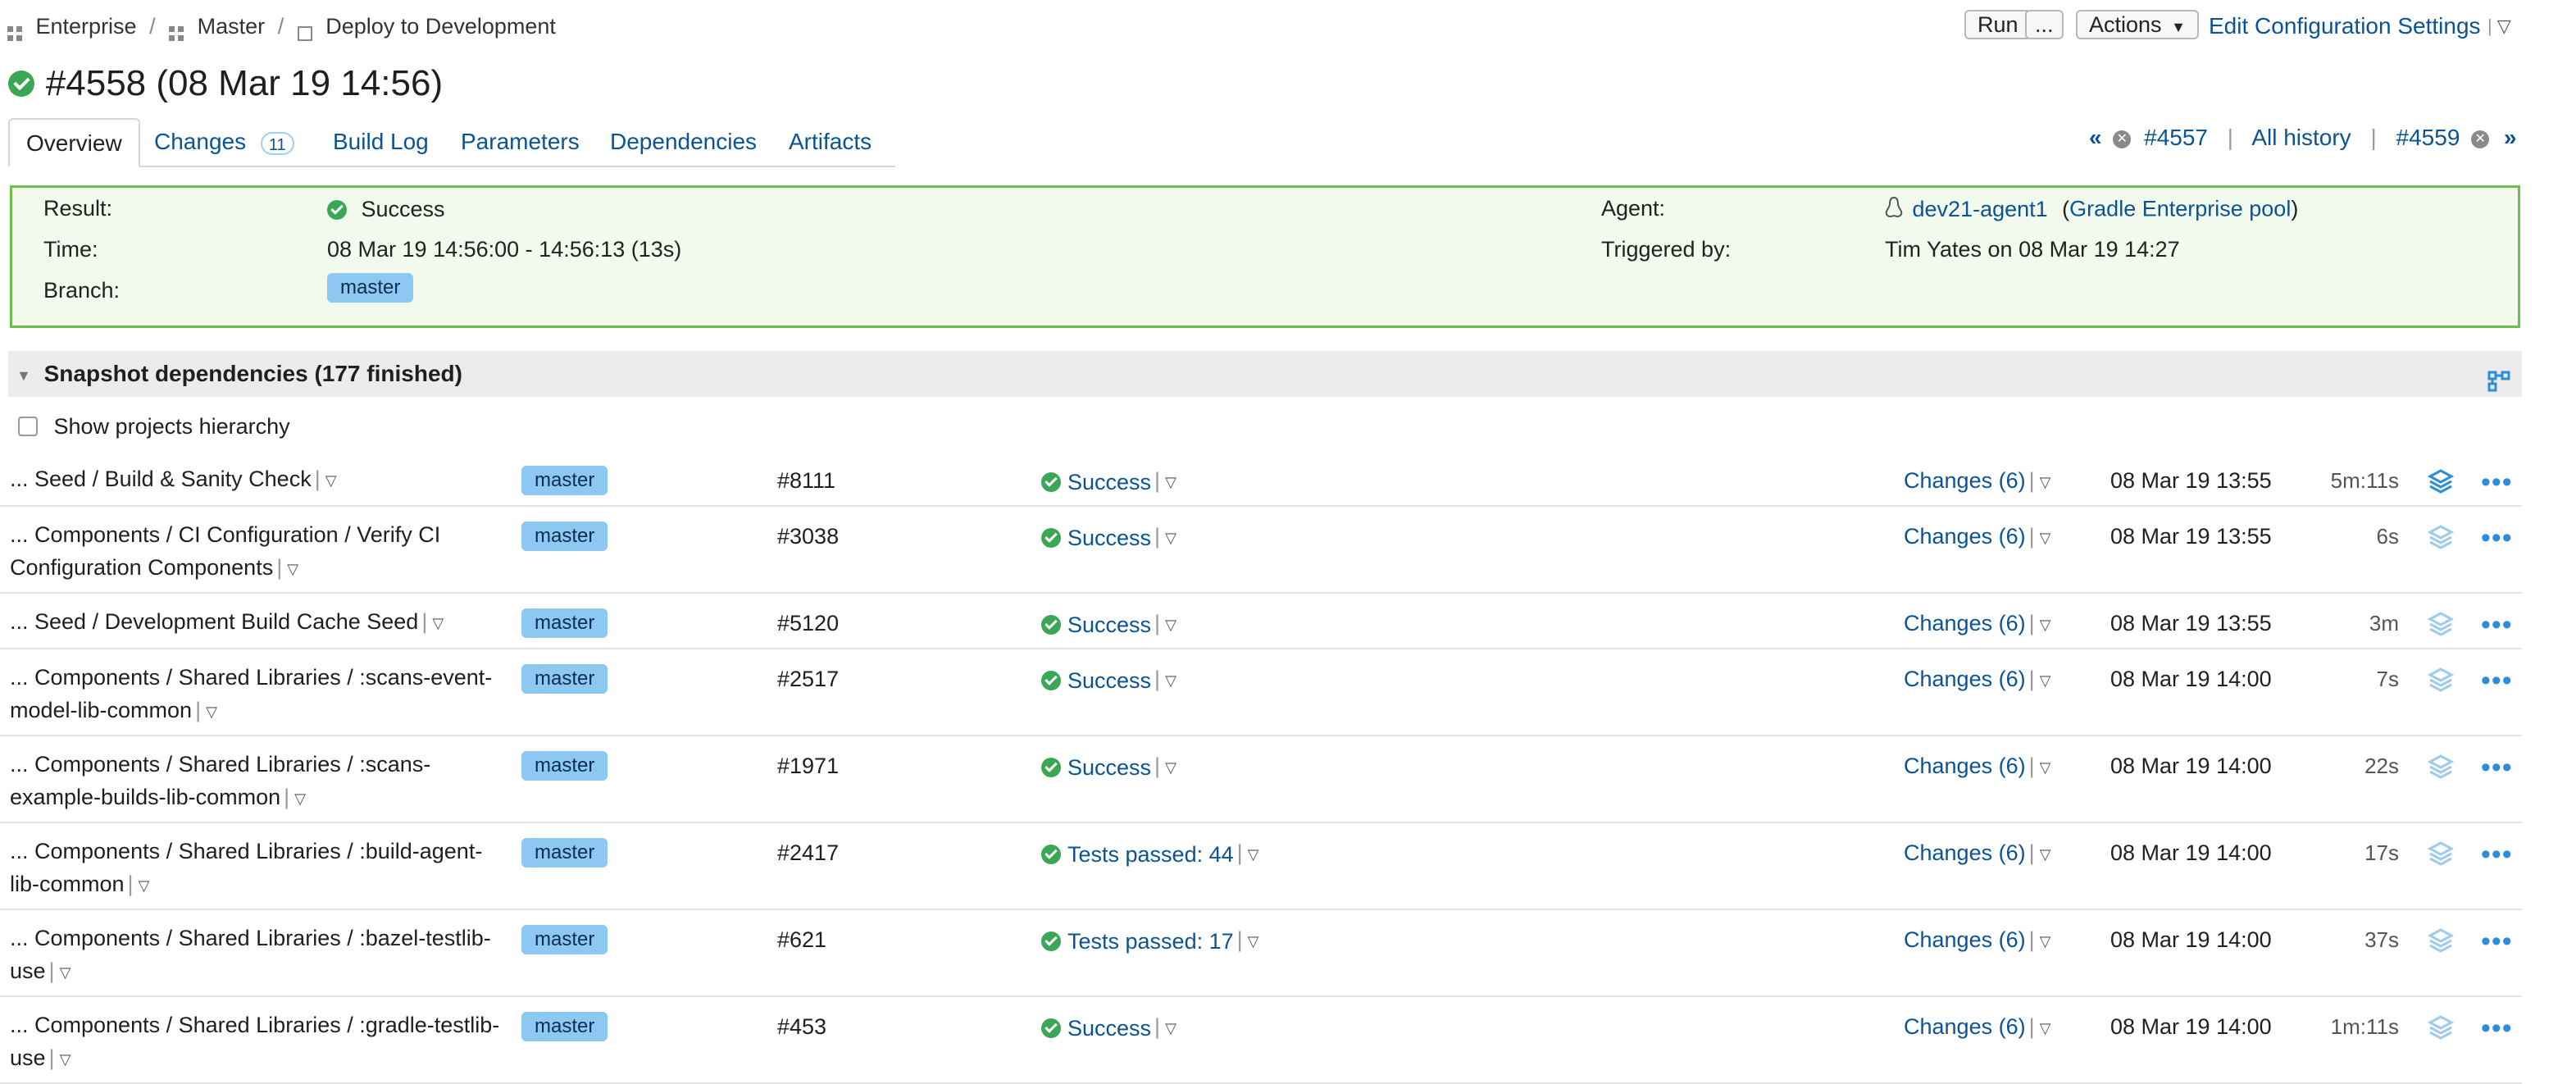 The width and height of the screenshot is (2576, 1084). Describe the element at coordinates (1980, 209) in the screenshot. I see `agent-link: dev21-agent1` at that location.